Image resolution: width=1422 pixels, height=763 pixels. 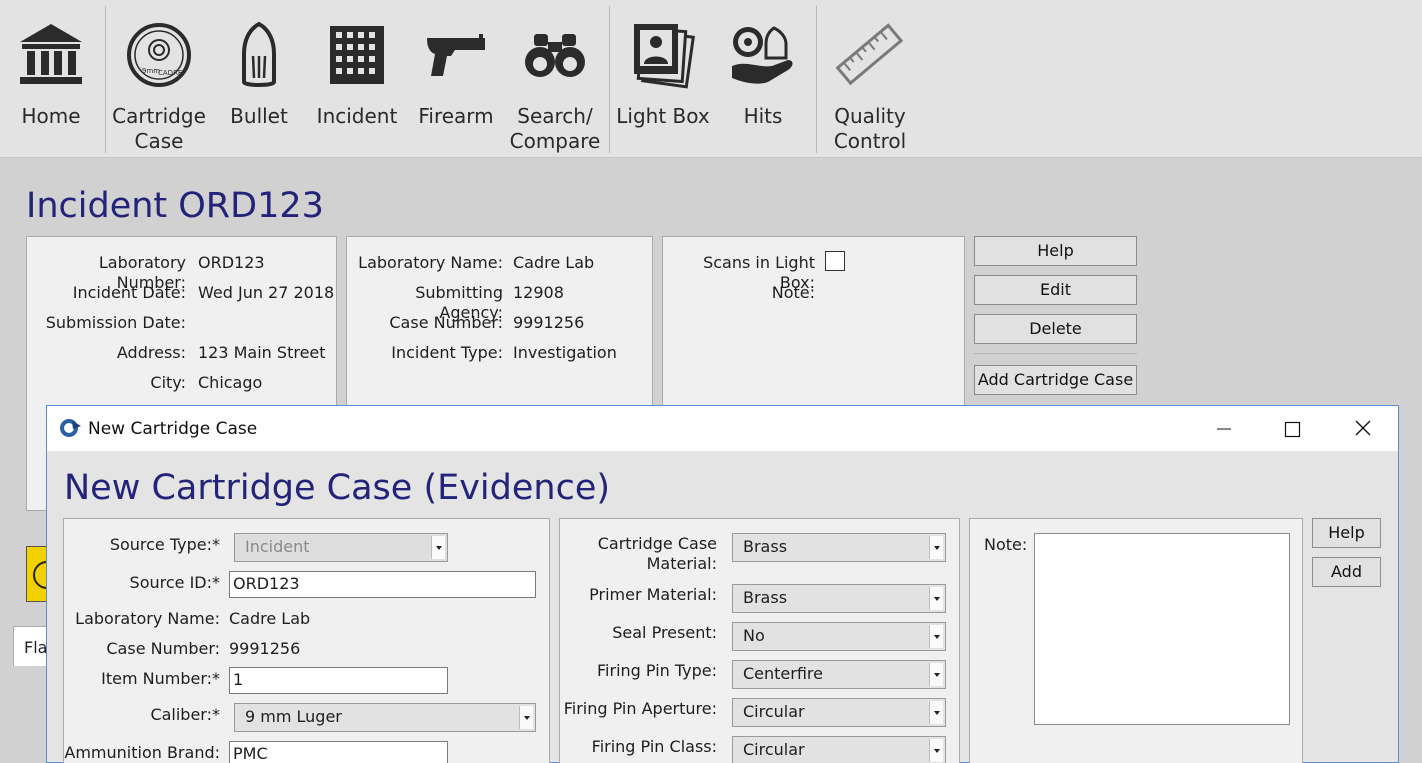 I want to click on cc-material-value: Brass, so click(x=765, y=546).